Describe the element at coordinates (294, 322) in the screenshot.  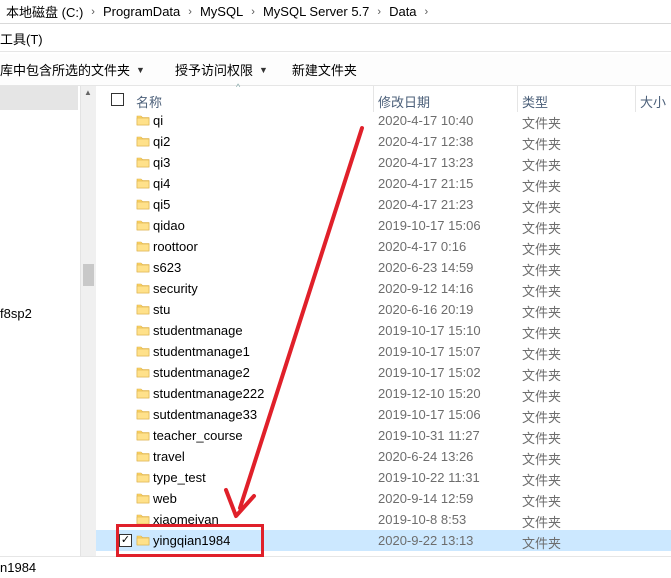
I see `annotation-arrow-icon` at that location.